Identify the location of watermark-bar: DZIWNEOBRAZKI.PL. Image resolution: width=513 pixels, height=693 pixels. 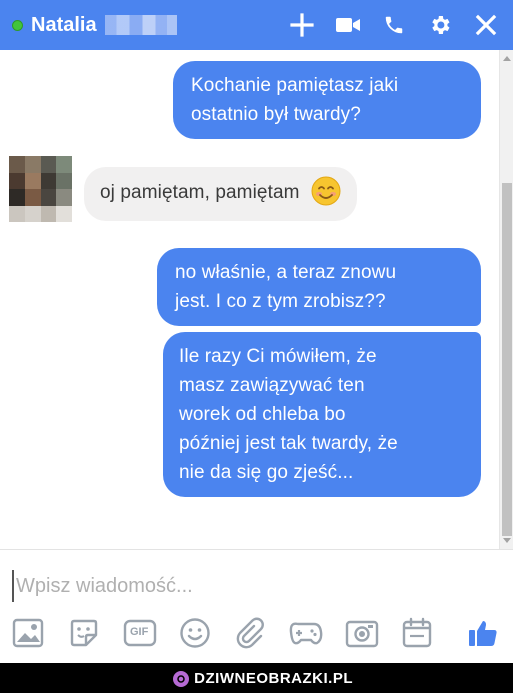
(256, 678).